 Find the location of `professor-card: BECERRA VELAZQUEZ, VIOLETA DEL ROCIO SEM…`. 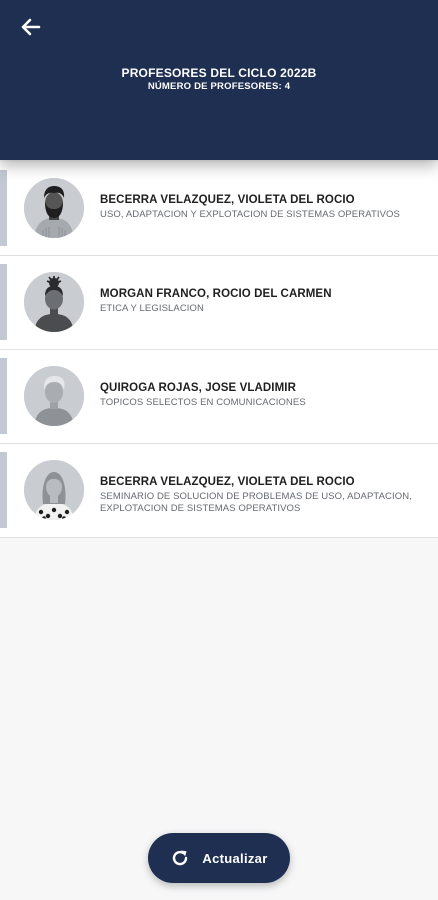

professor-card: BECERRA VELAZQUEZ, VIOLETA DEL ROCIO SEM… is located at coordinates (219, 491).